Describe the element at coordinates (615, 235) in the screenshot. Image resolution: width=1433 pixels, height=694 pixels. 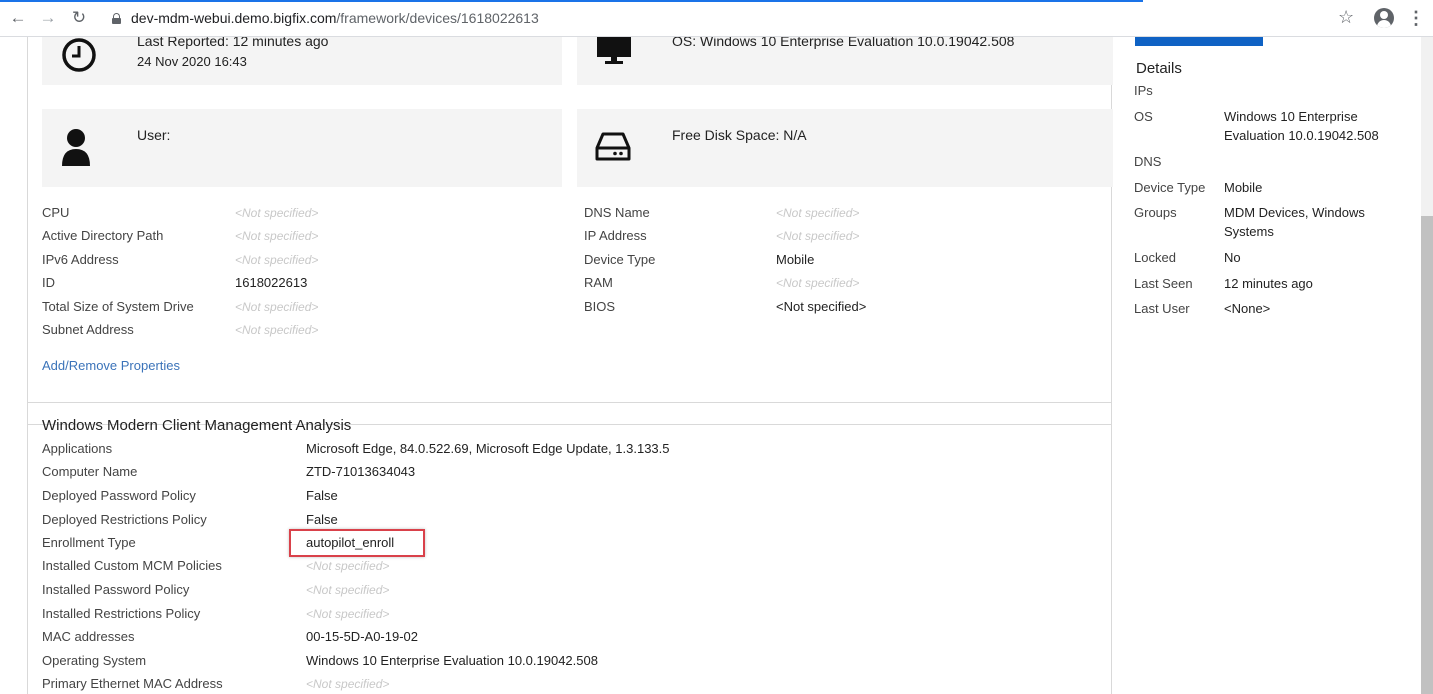
I see `prop-label-ip-address: IP Address` at that location.